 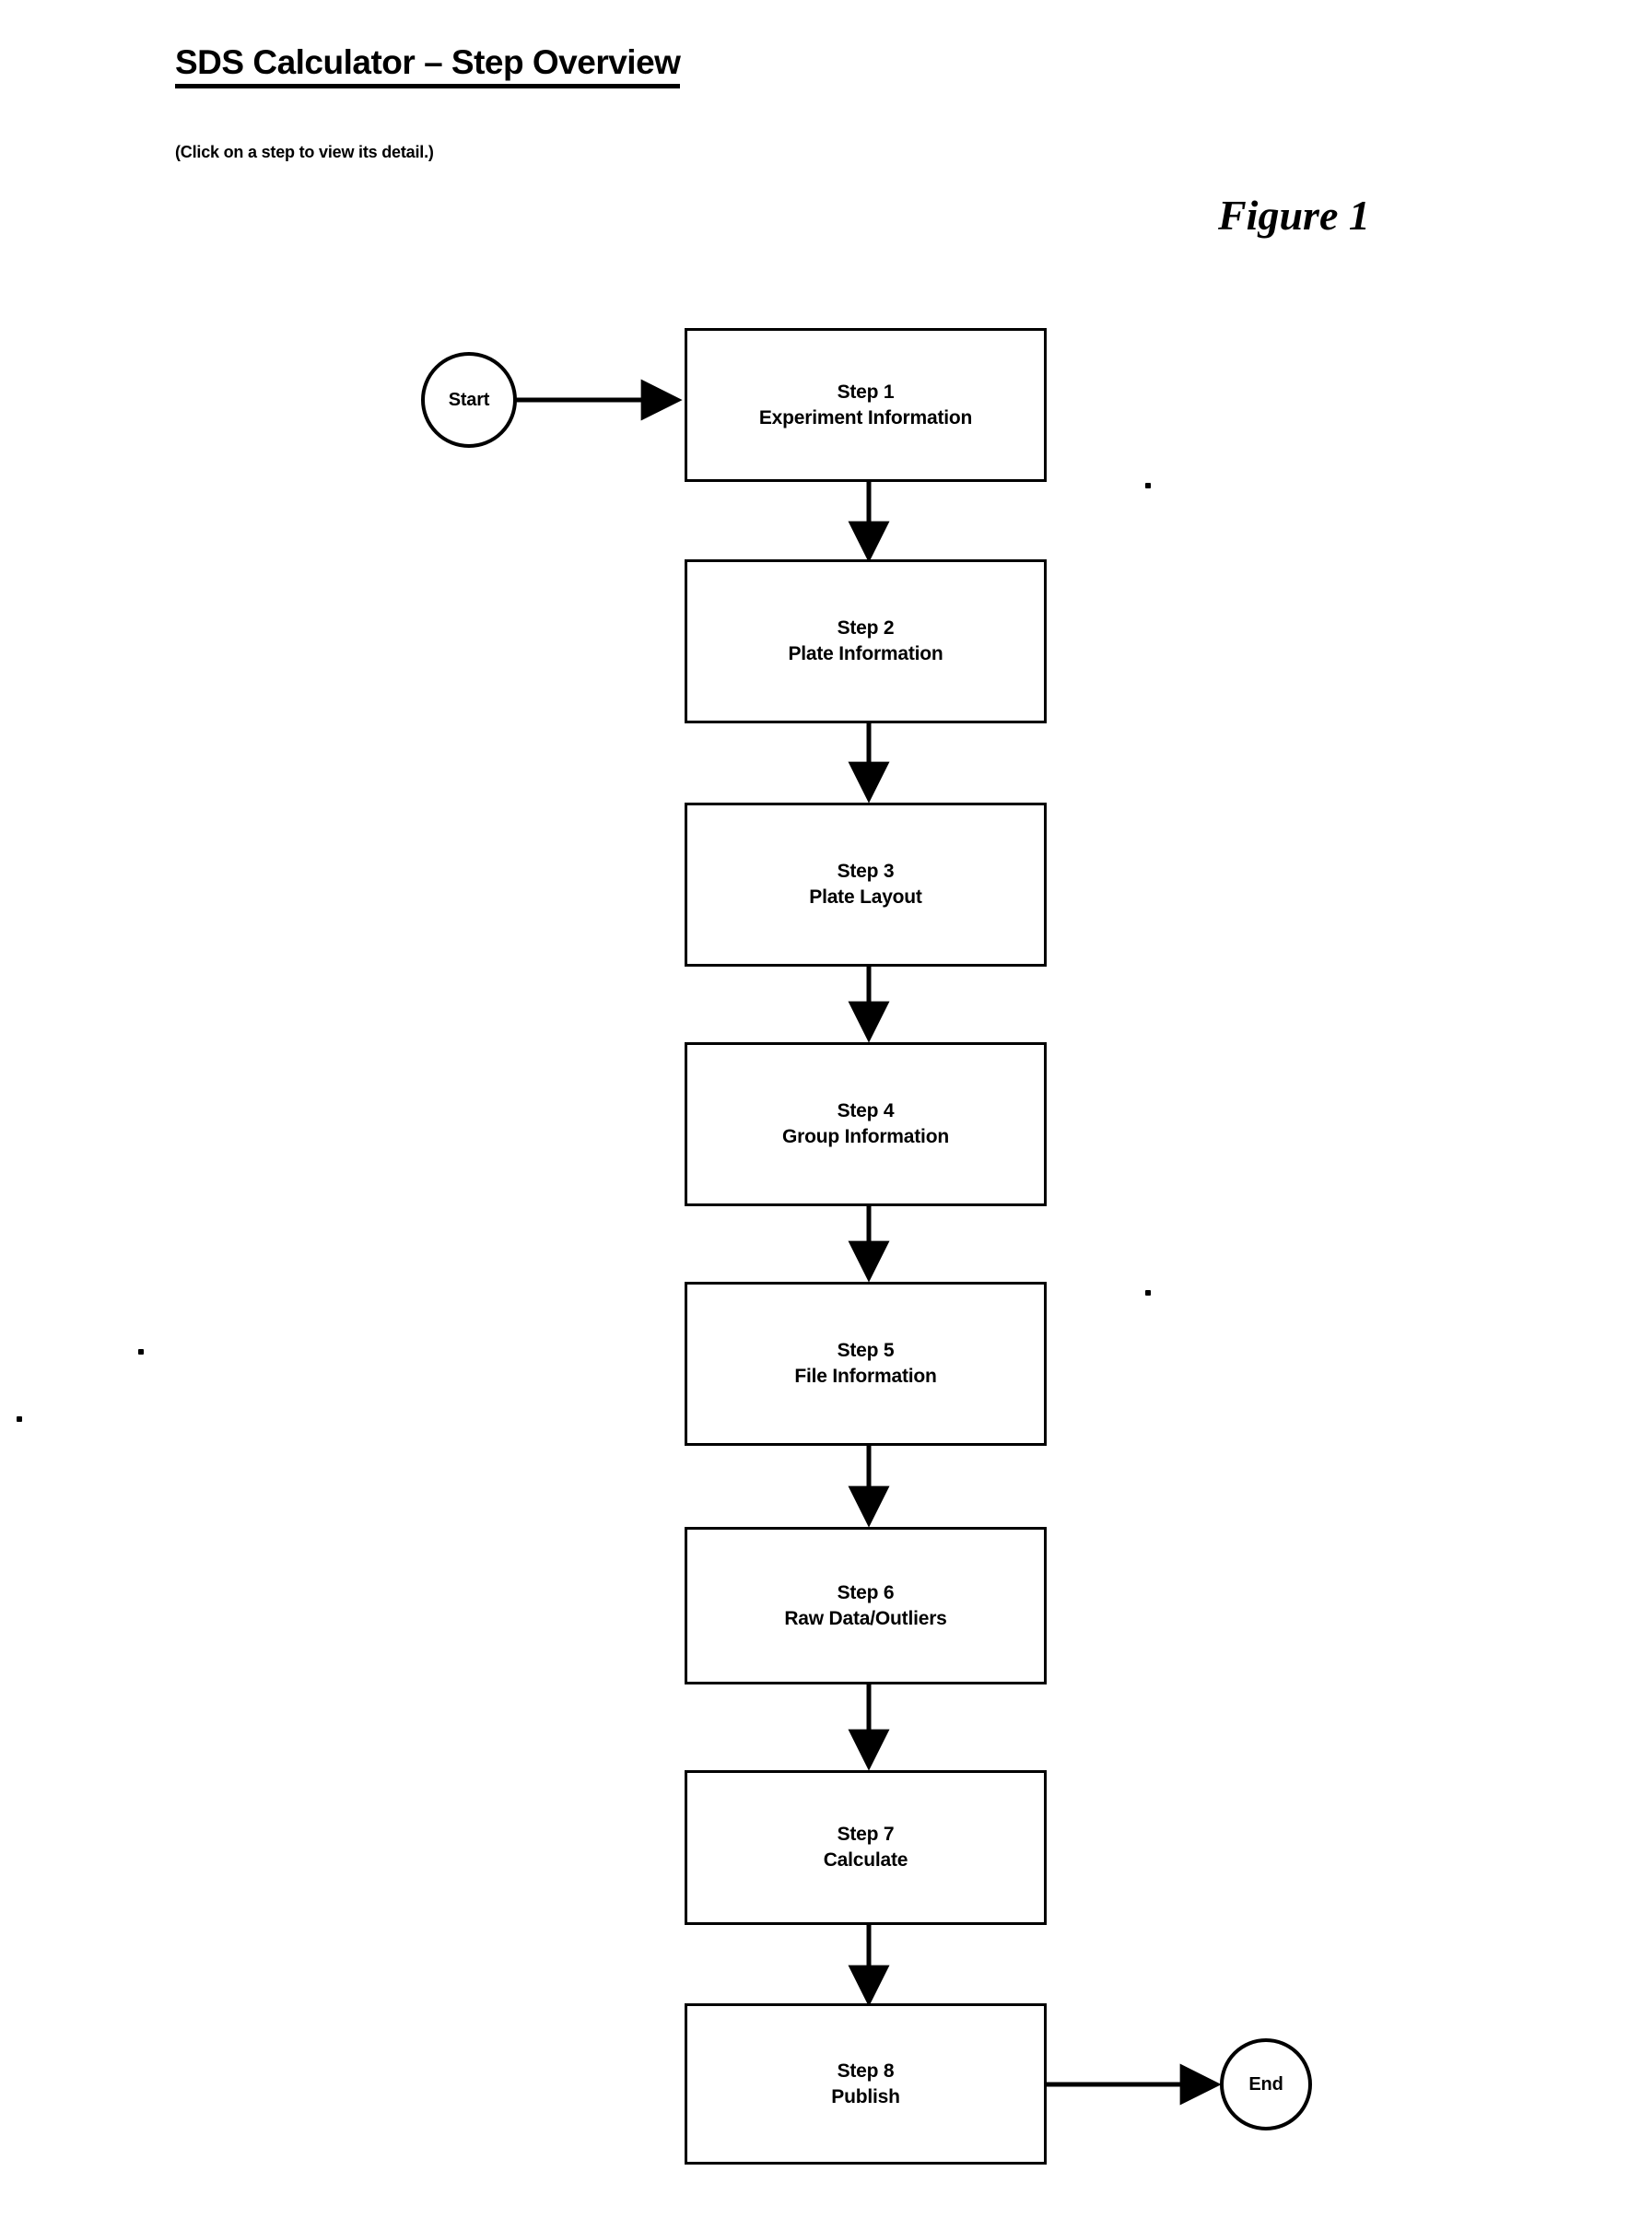 I want to click on step-node-subtitle: Raw Data/Outliers, so click(x=866, y=1618).